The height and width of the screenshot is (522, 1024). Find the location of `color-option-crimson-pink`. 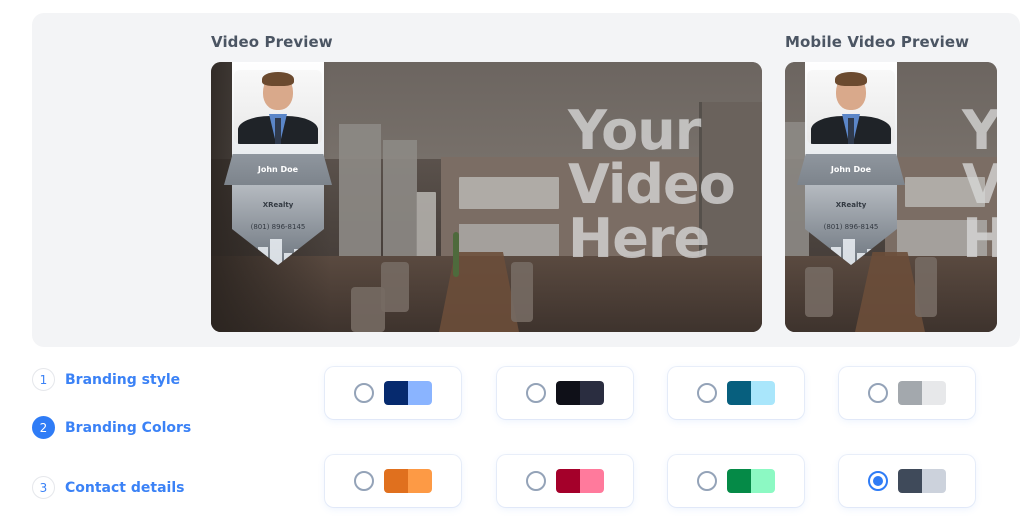

color-option-crimson-pink is located at coordinates (565, 481).